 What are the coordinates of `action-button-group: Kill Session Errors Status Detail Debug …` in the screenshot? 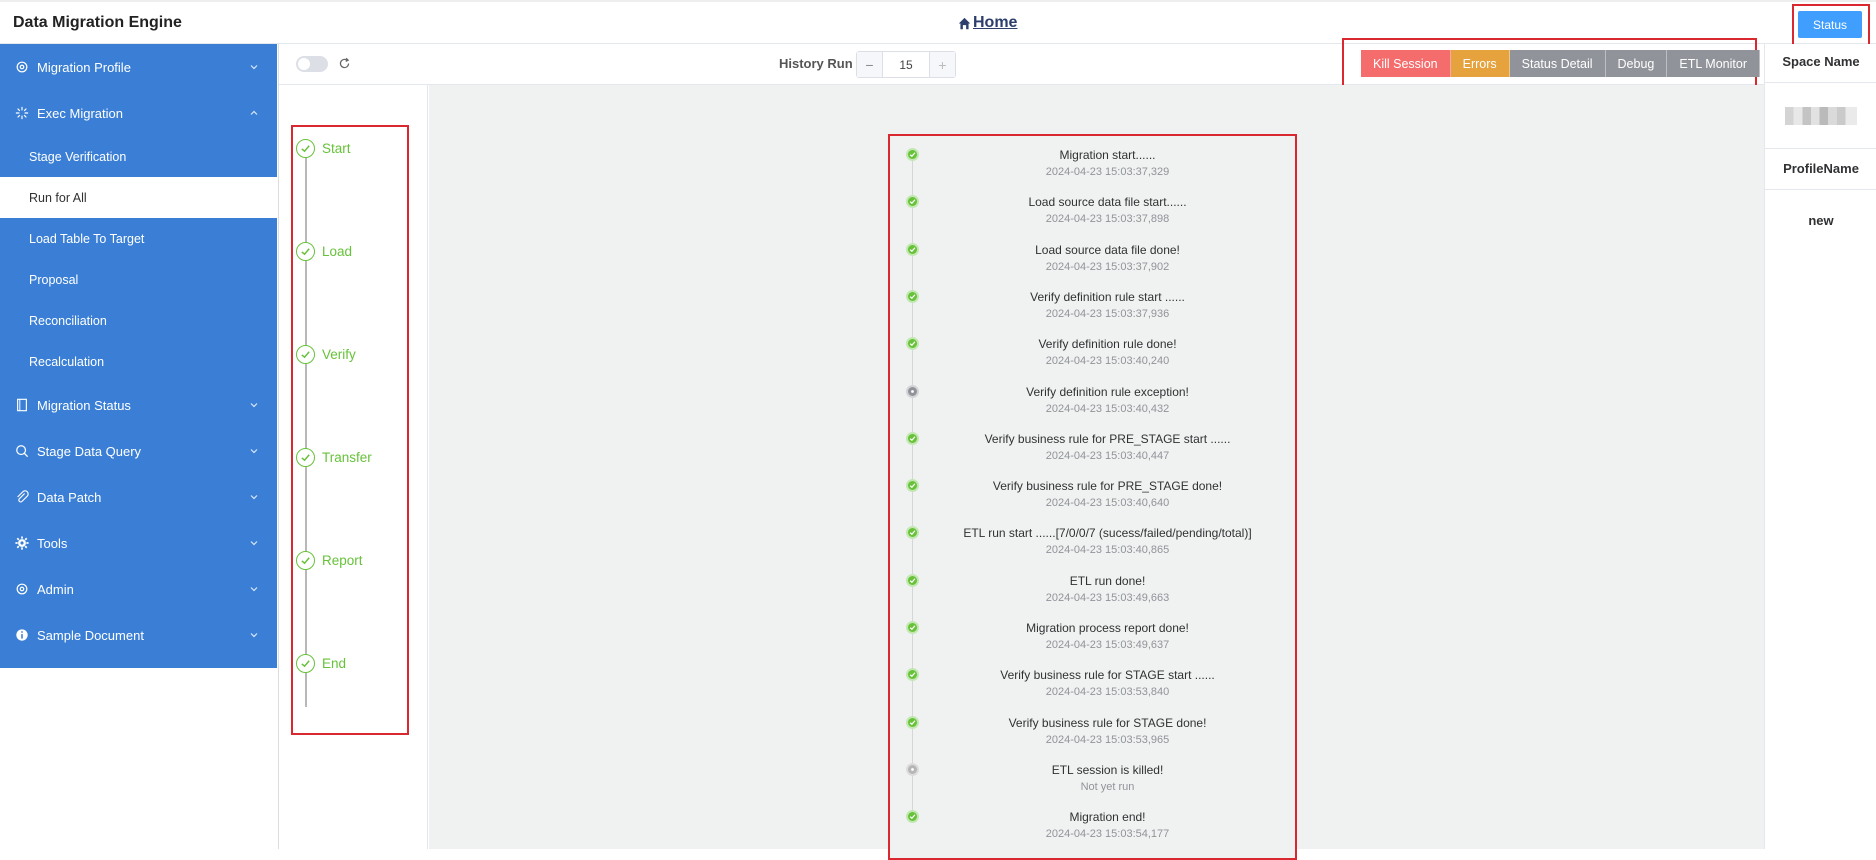 It's located at (1560, 63).